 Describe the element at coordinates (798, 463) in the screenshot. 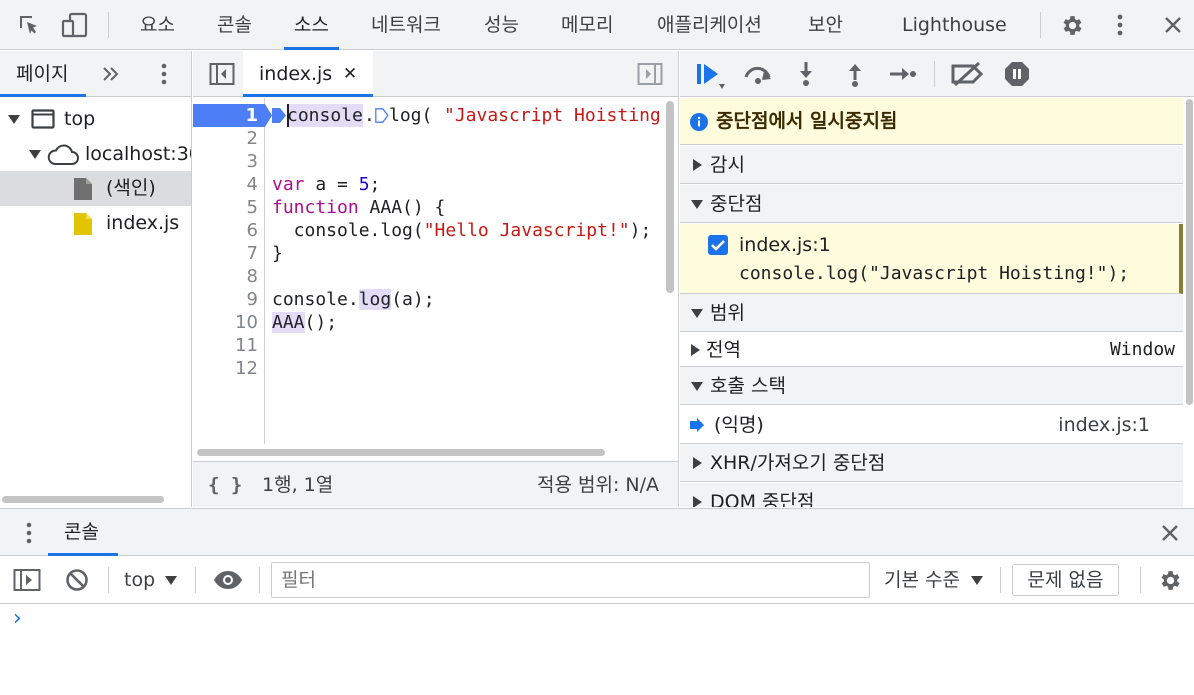

I see `section-title: XHR/가져오기 중단점` at that location.